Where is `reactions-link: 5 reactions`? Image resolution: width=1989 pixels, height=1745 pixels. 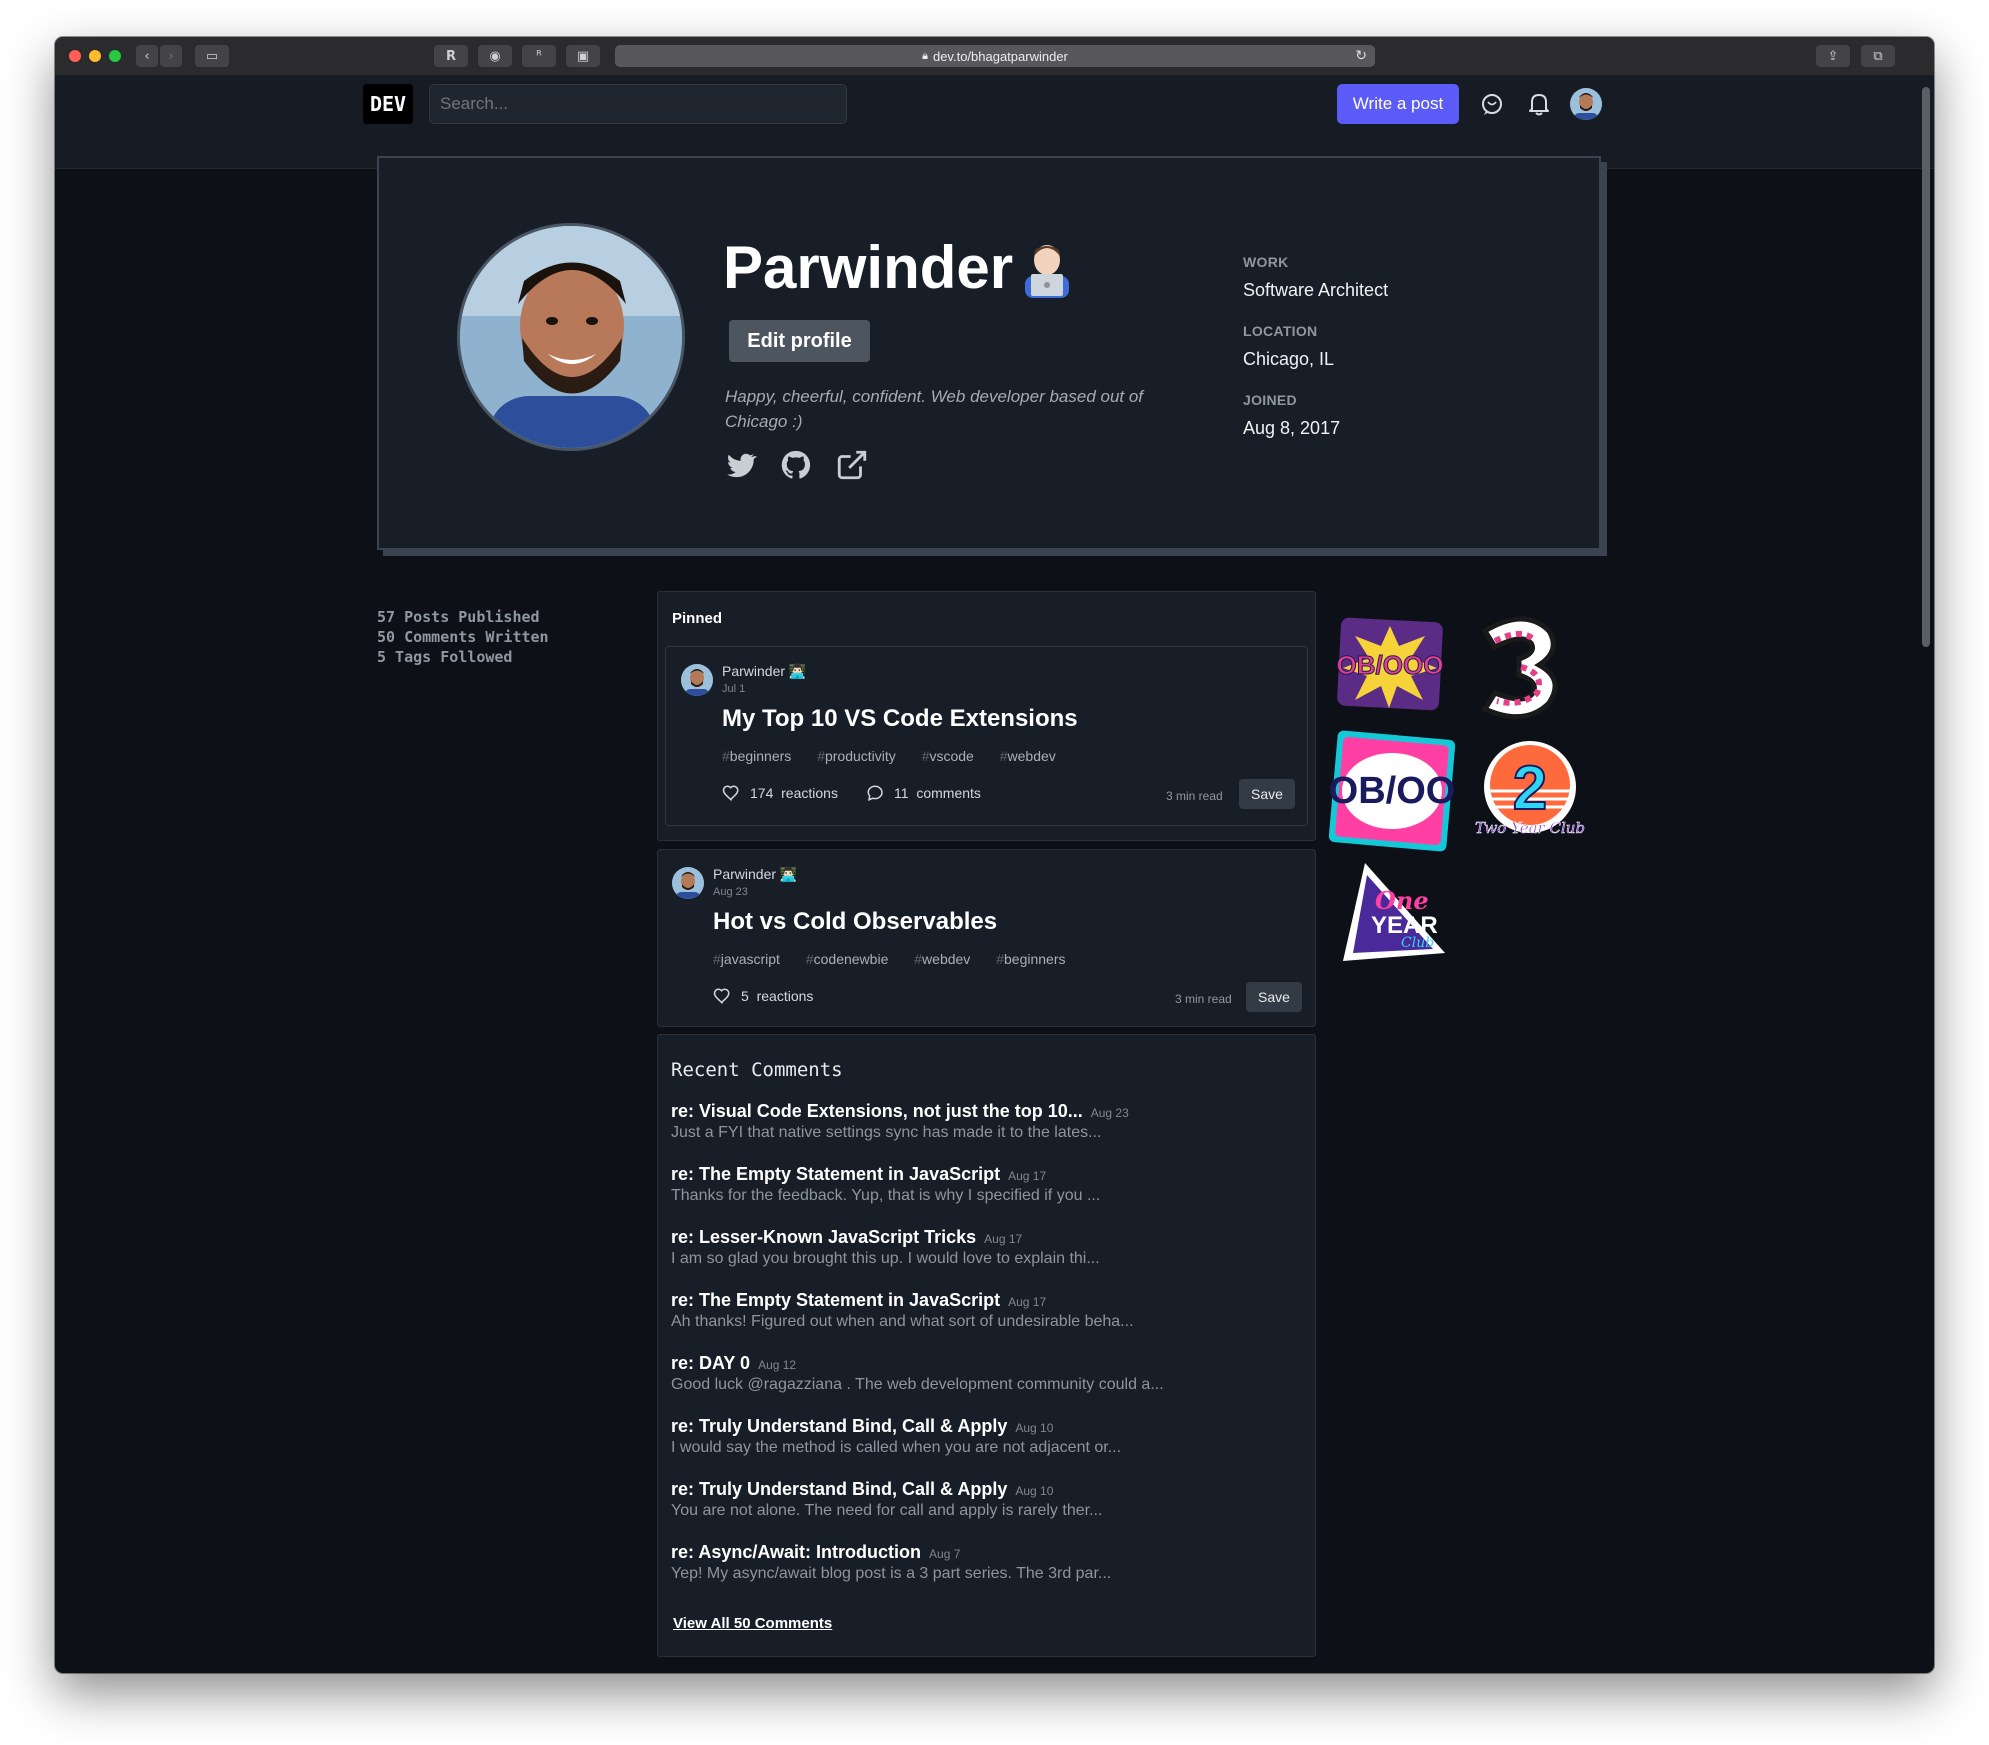 reactions-link: 5 reactions is located at coordinates (763, 996).